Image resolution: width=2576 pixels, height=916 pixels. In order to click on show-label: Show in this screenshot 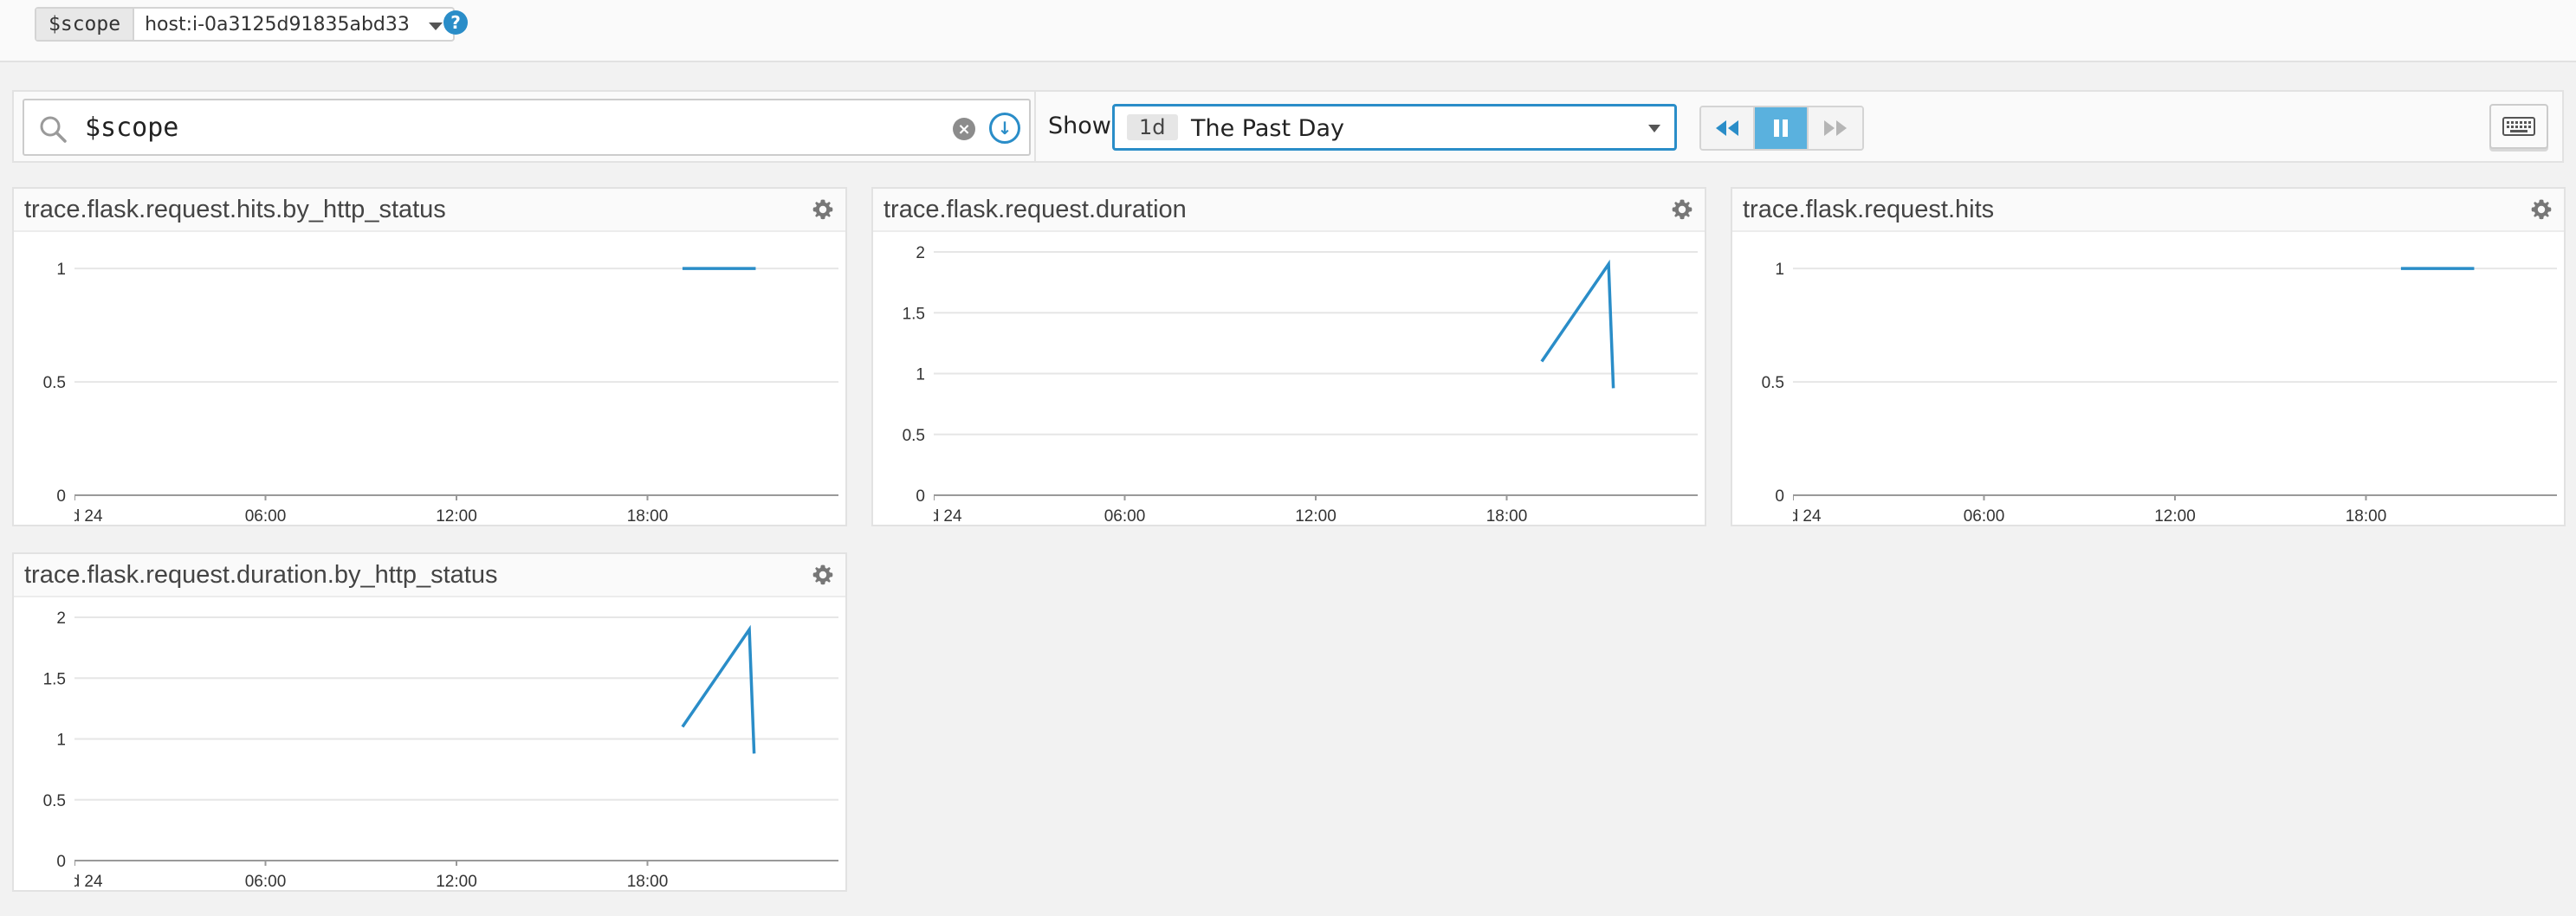, I will do `click(1079, 126)`.